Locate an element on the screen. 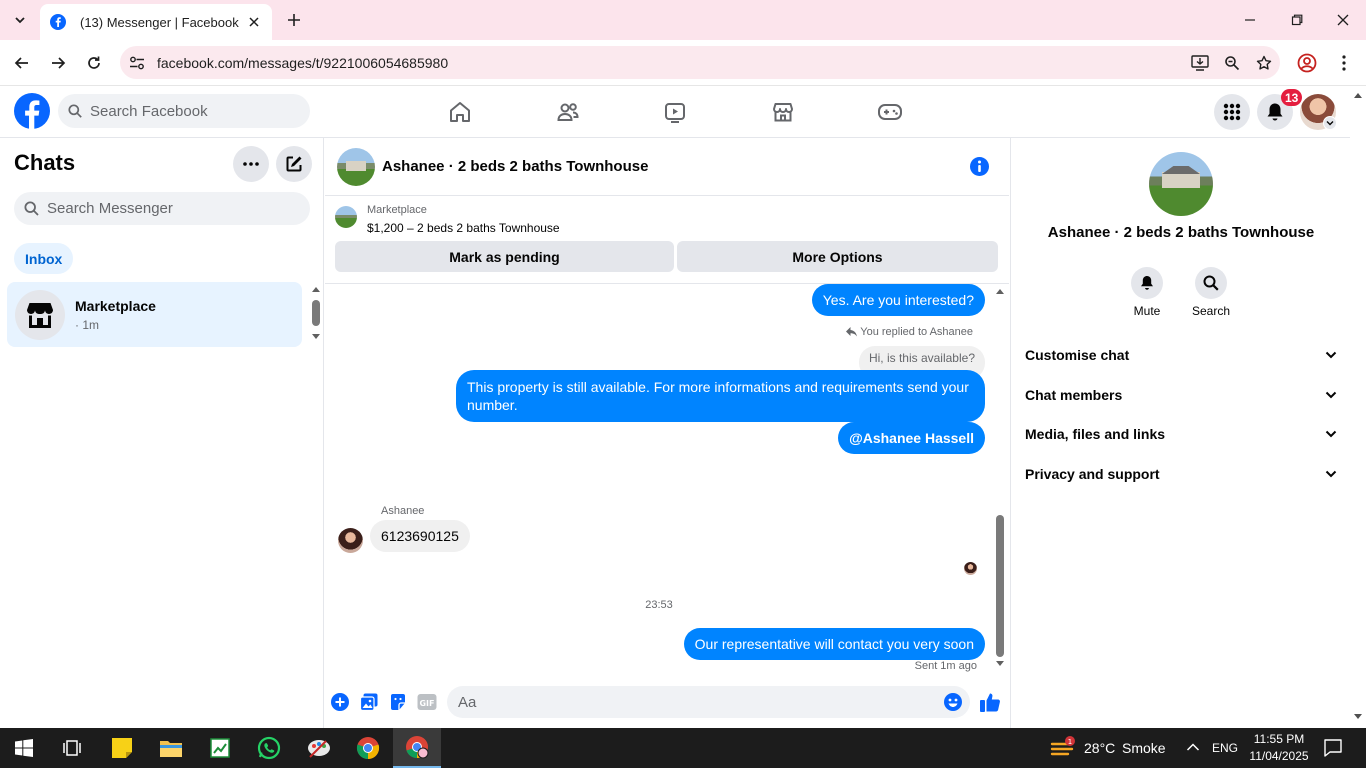 Image resolution: width=1366 pixels, height=768 pixels. weather-temperature: 28°C is located at coordinates (1099, 748).